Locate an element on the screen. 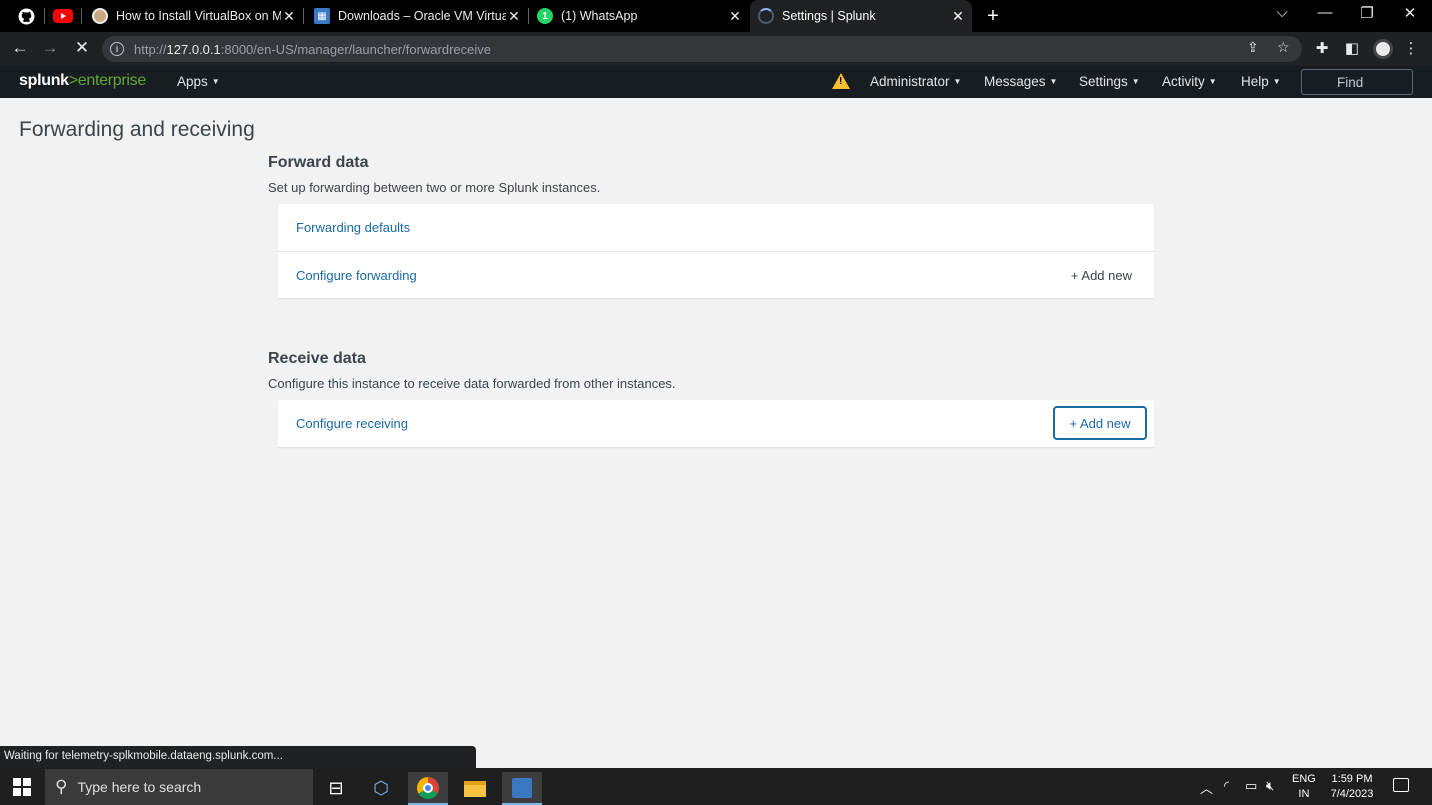  clock-date: 7/4/2023 is located at coordinates (1352, 794).